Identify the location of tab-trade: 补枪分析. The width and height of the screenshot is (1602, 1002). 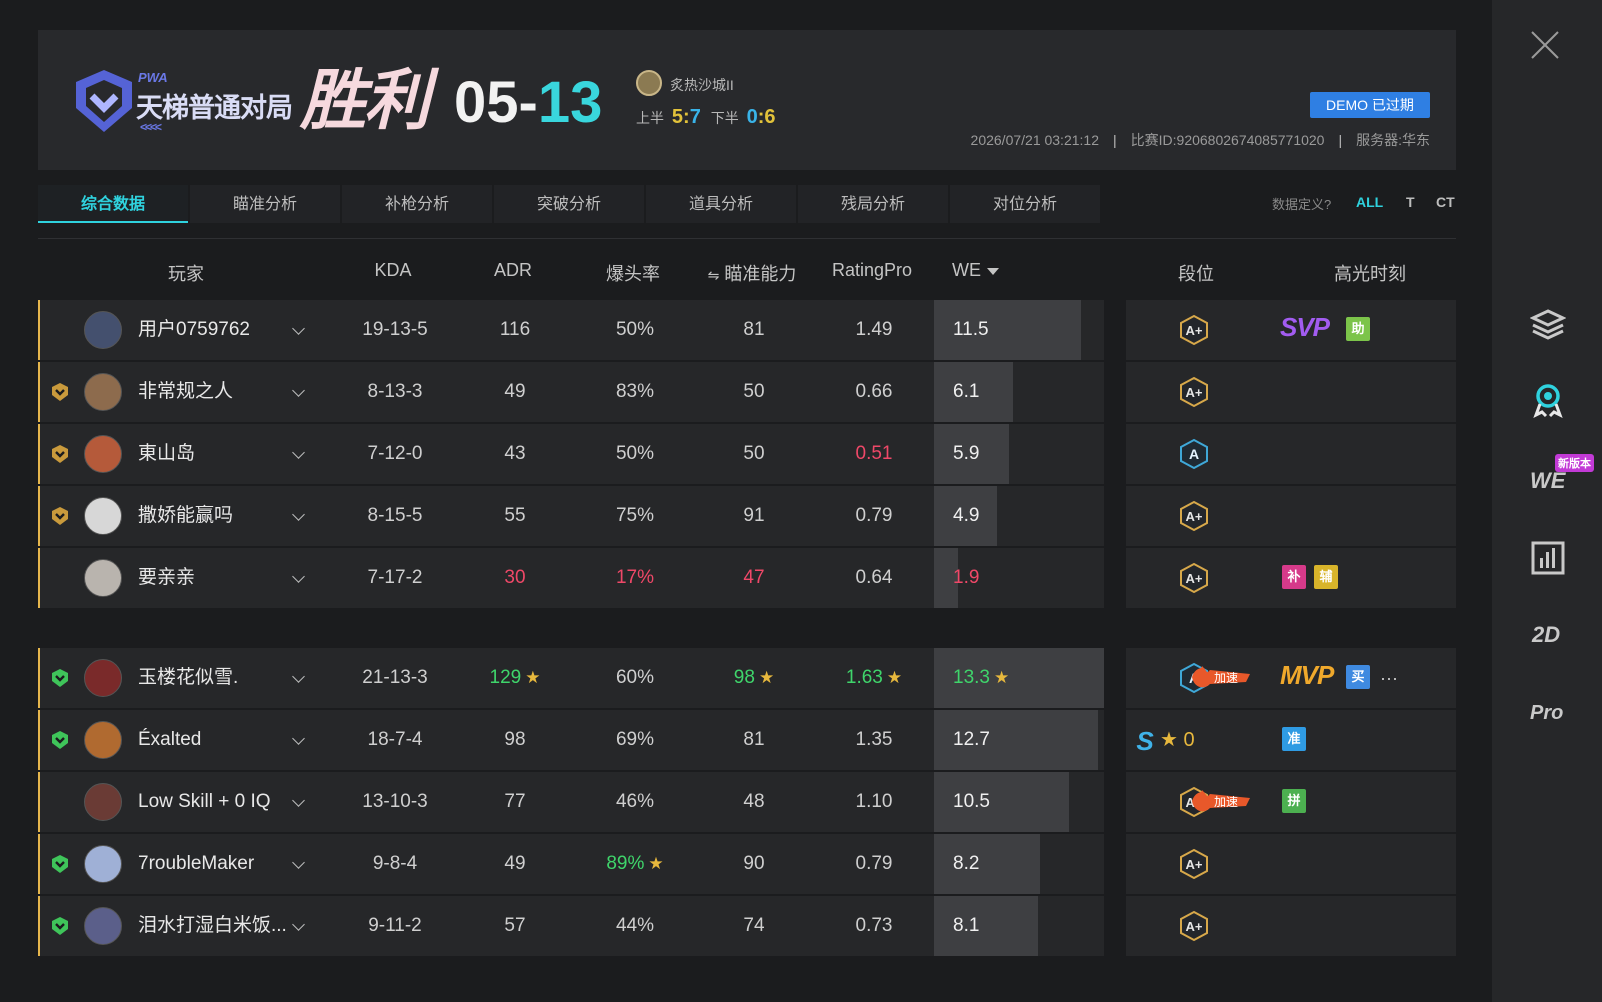
(417, 204).